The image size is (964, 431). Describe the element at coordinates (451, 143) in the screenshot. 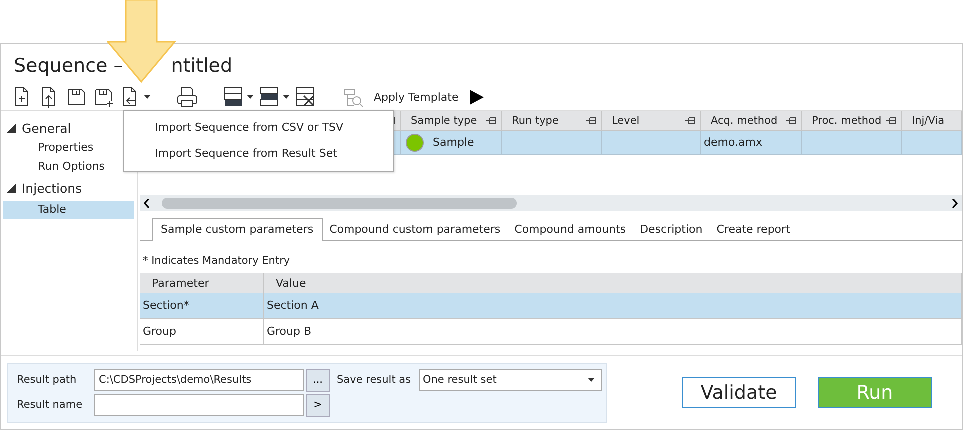

I see `table-cell: Sample` at that location.